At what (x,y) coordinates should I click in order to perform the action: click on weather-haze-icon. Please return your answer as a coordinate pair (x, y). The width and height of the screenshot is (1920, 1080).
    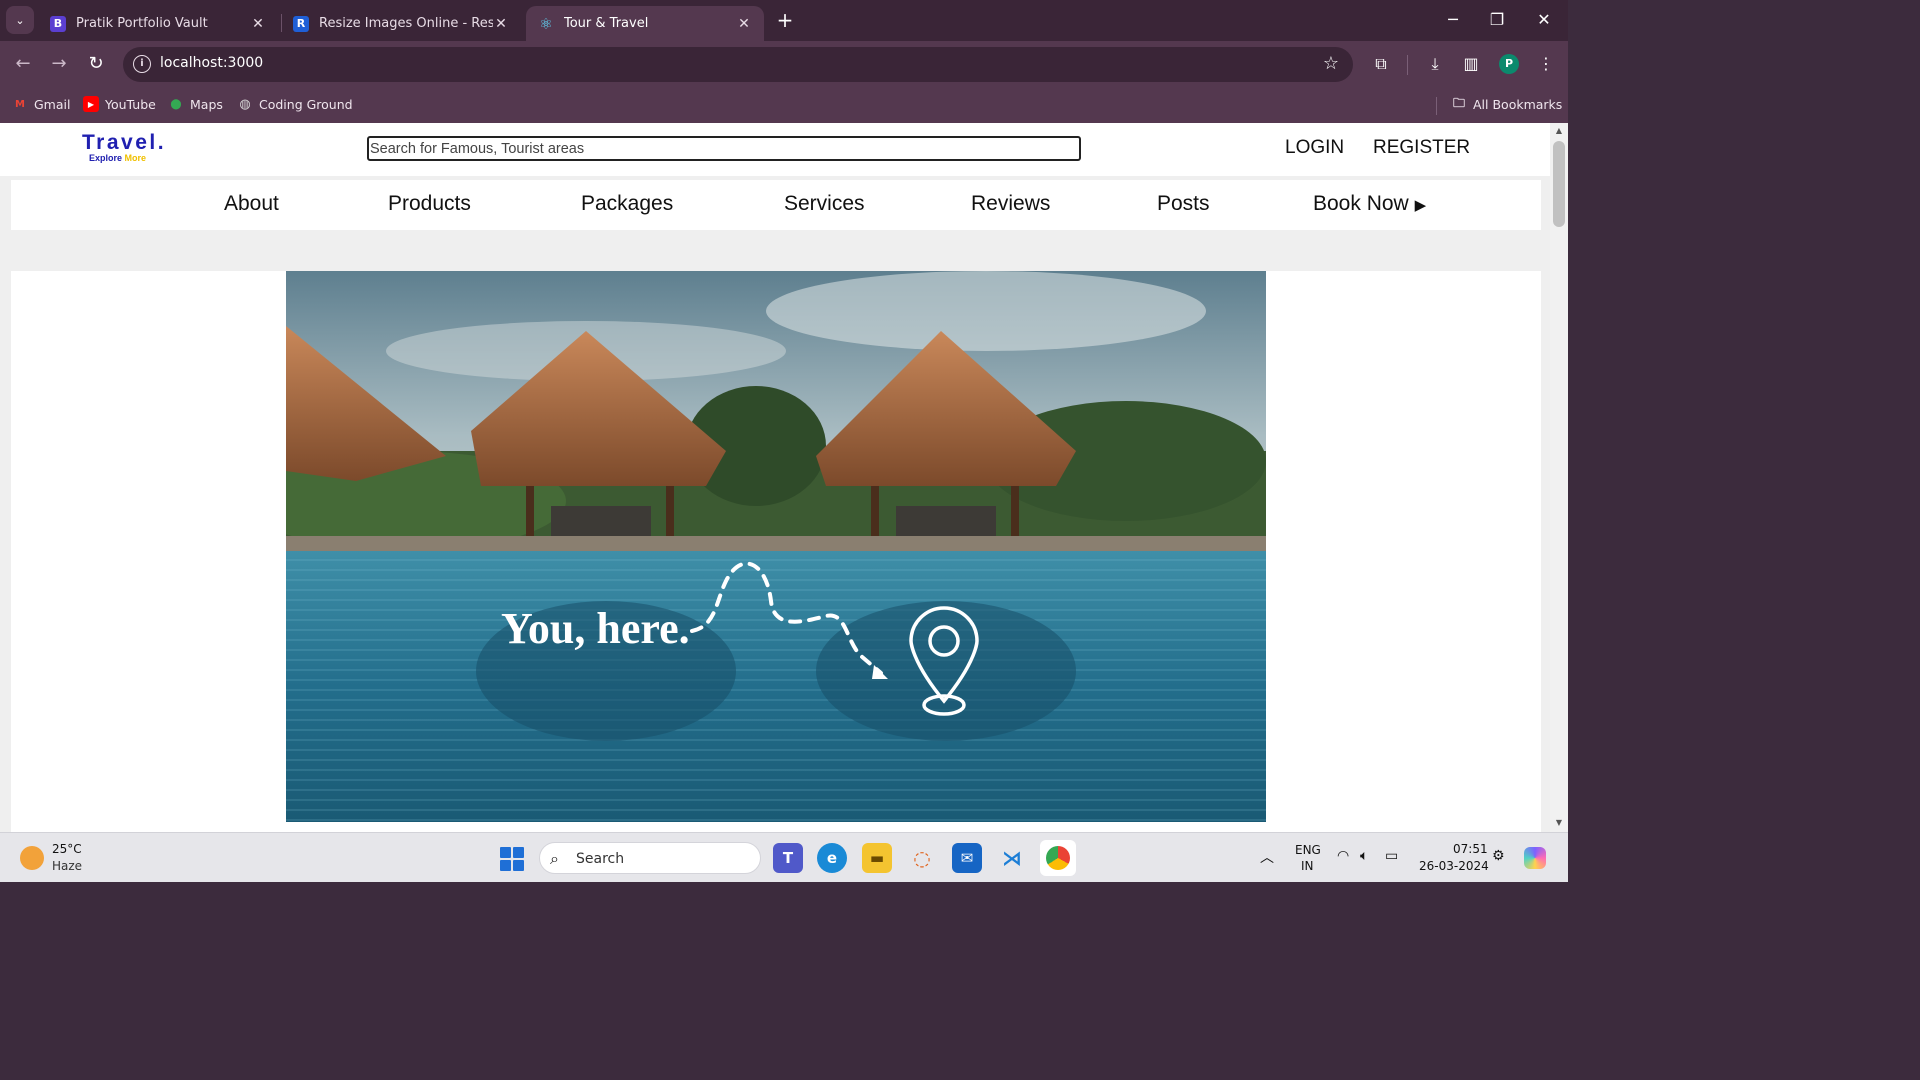
    Looking at the image, I should click on (32, 858).